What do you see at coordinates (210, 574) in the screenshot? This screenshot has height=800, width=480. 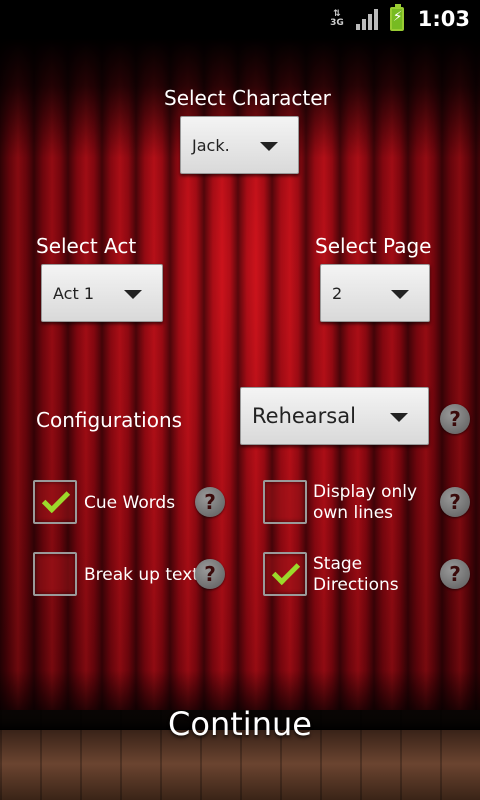 I see `break-up-text-help-icon: ?` at bounding box center [210, 574].